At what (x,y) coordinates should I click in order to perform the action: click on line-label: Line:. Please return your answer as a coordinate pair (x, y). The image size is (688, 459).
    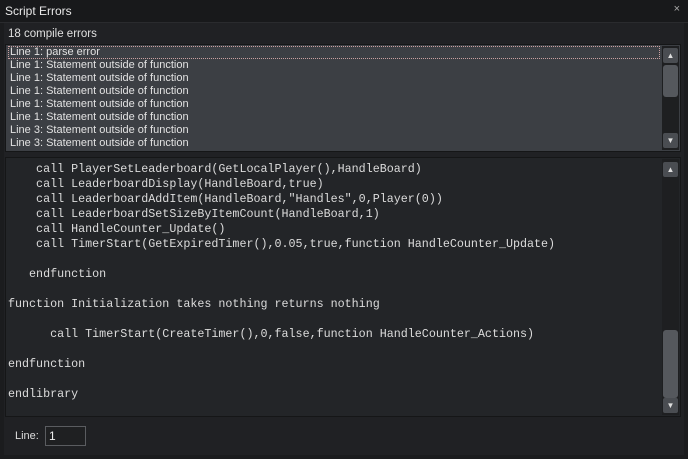
    Looking at the image, I should click on (27, 436).